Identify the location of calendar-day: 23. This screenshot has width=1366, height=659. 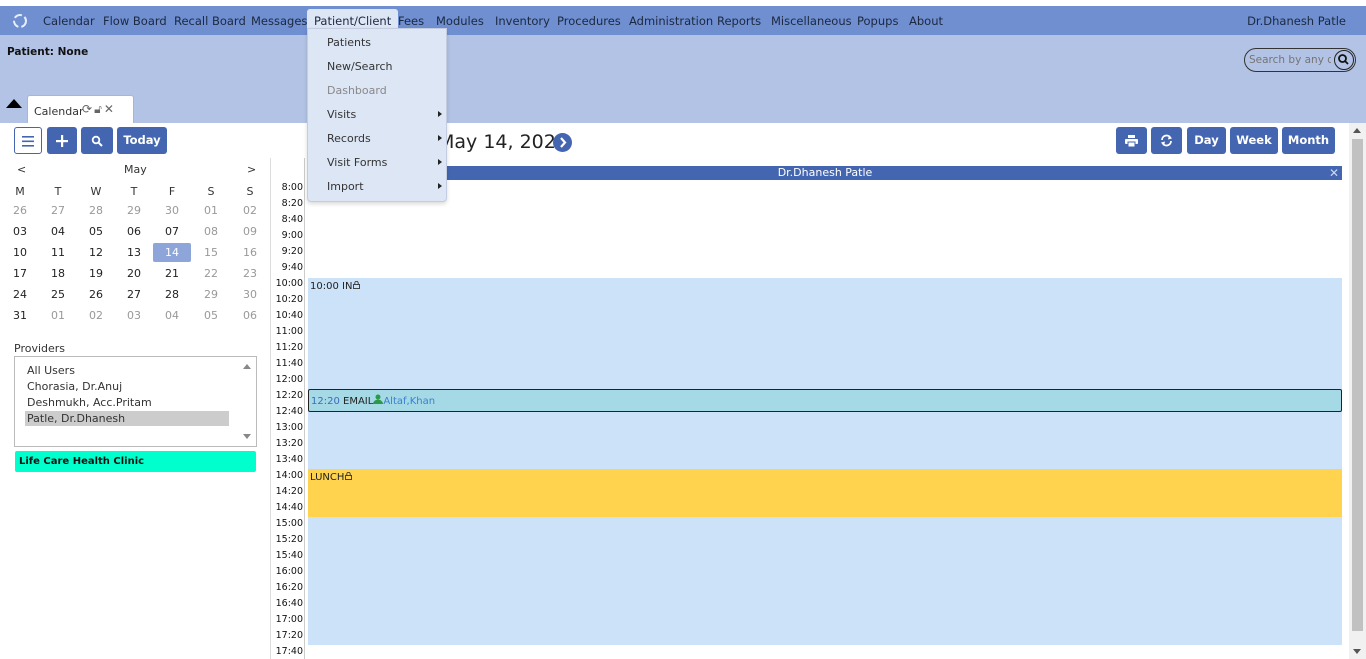
(250, 273).